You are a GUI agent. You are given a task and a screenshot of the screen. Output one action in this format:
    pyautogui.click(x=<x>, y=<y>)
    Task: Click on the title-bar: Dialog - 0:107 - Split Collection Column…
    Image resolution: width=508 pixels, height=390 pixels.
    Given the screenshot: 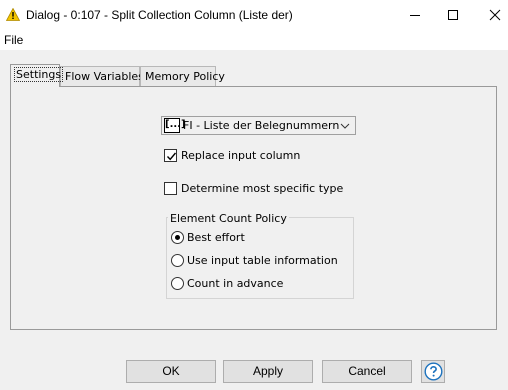 What is the action you would take?
    pyautogui.click(x=254, y=15)
    